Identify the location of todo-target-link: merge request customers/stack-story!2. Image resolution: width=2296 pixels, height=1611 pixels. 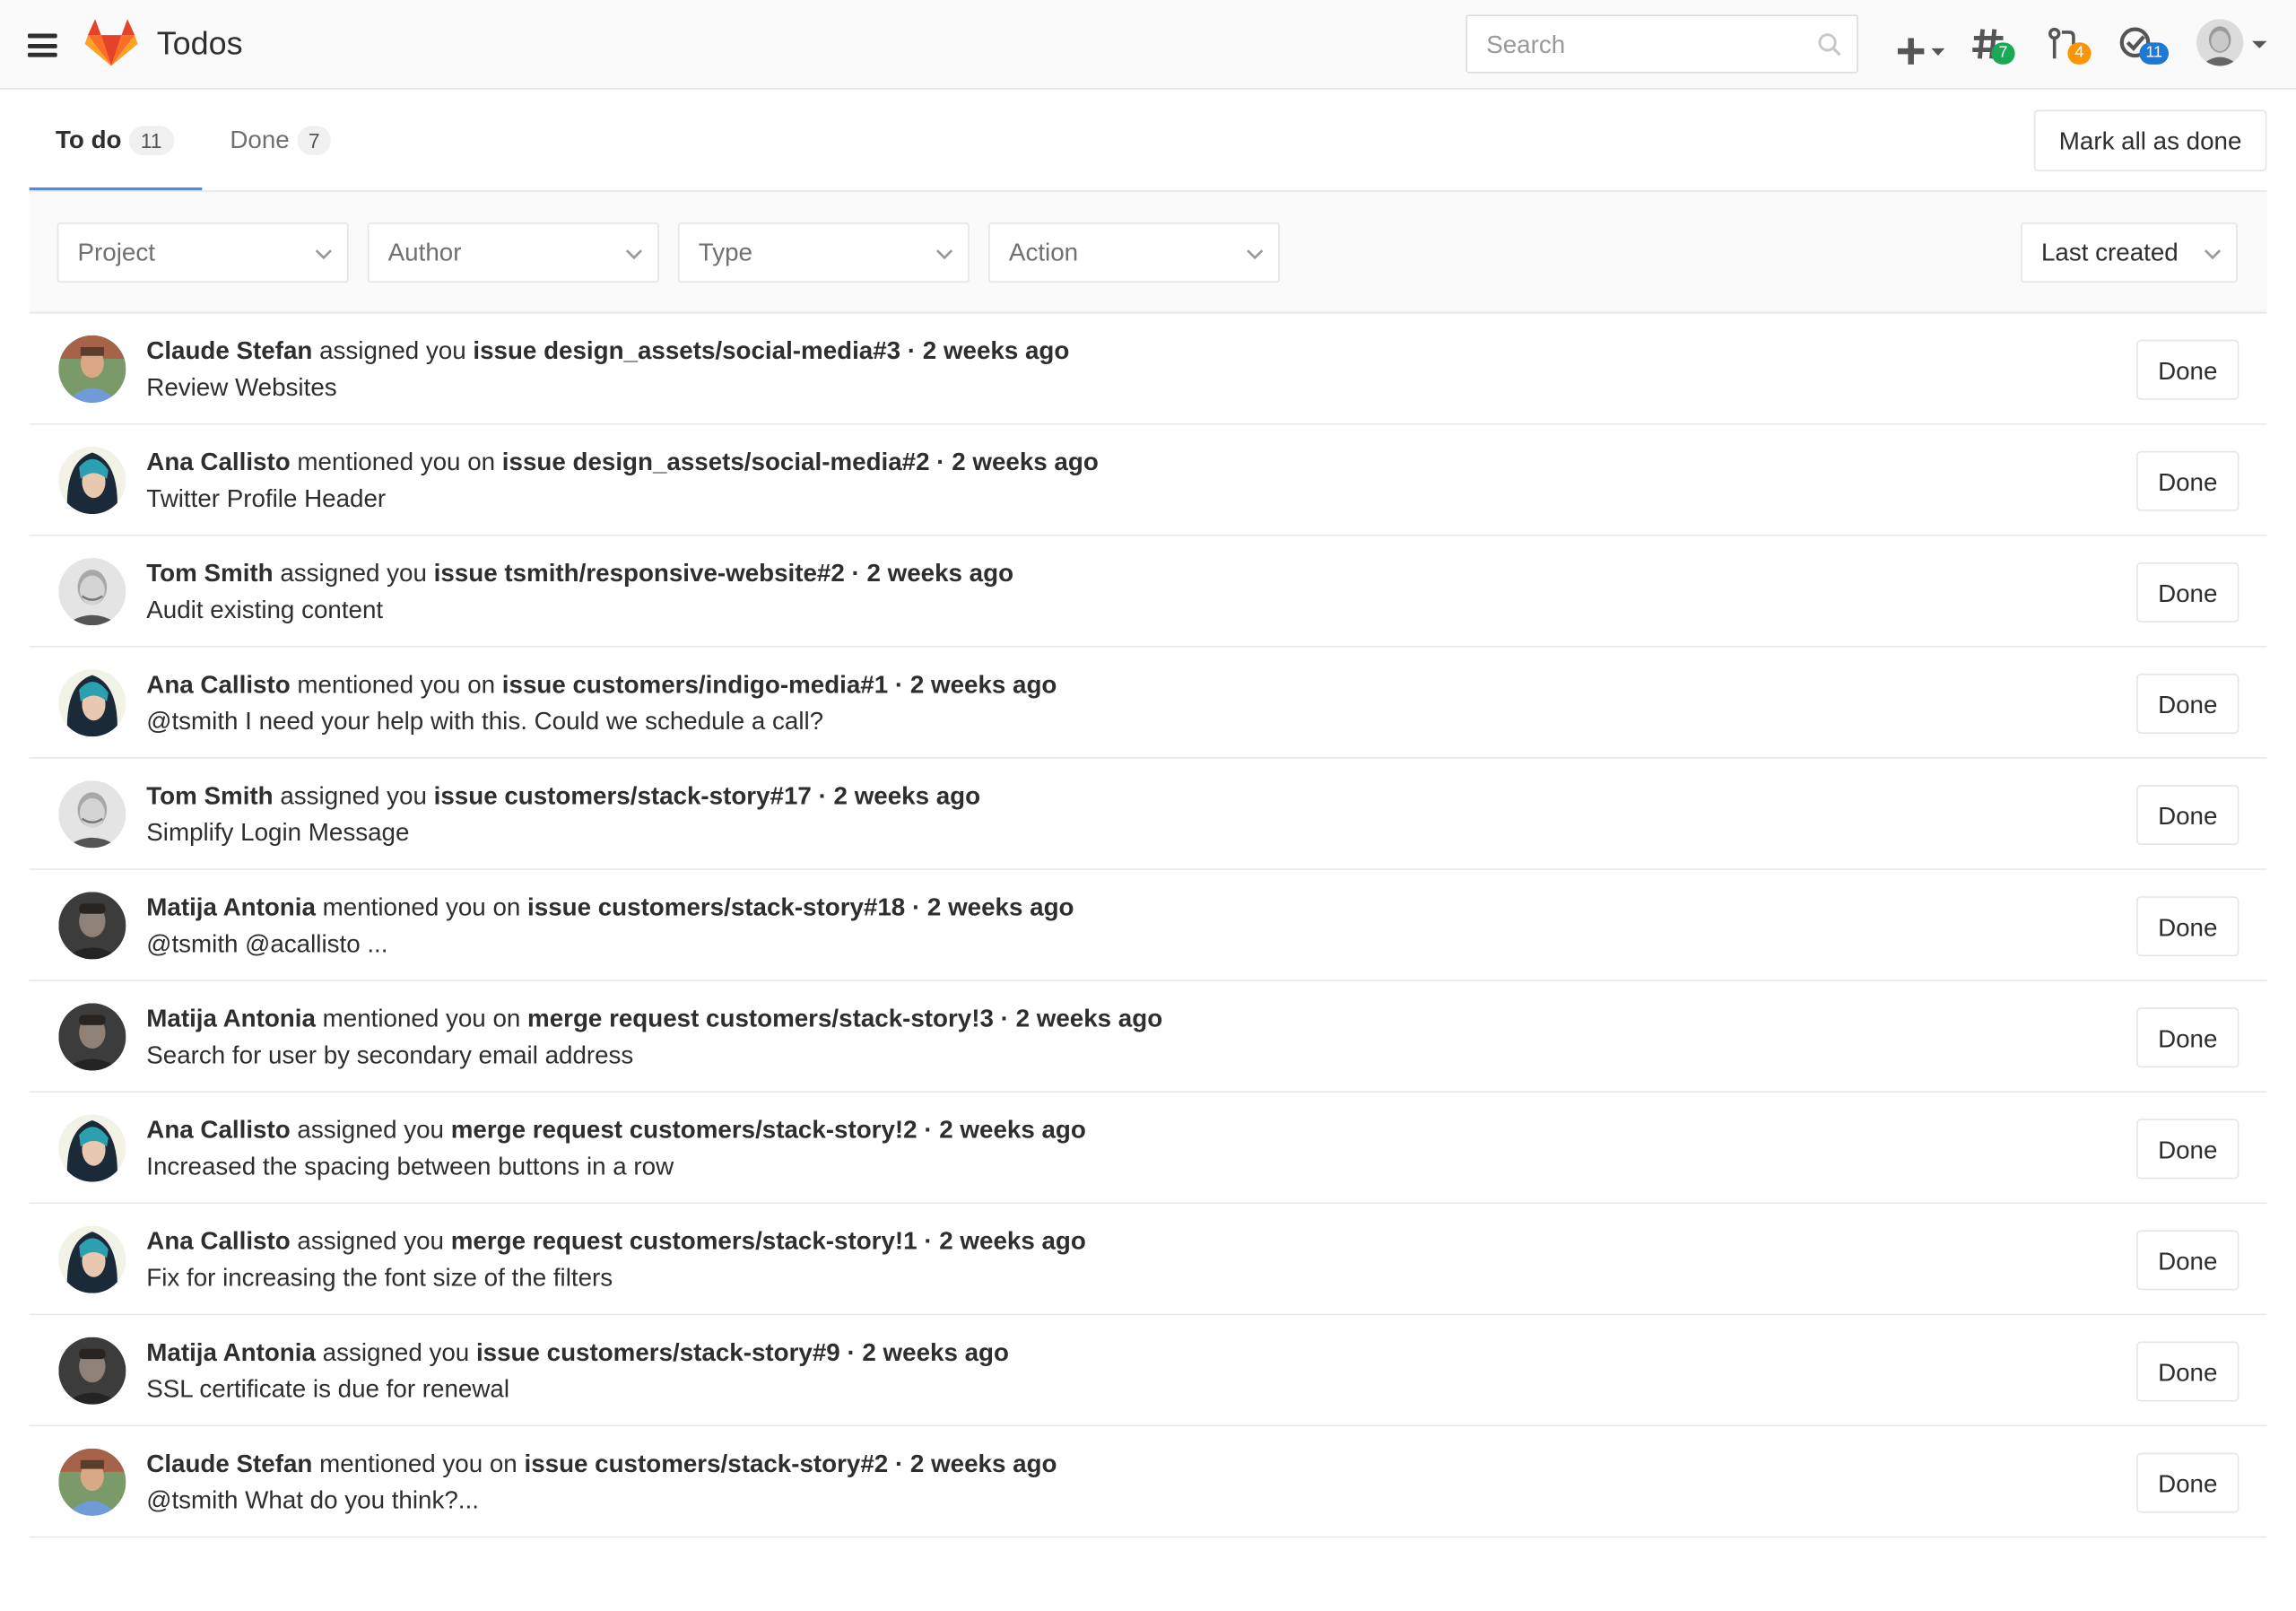
(684, 1130).